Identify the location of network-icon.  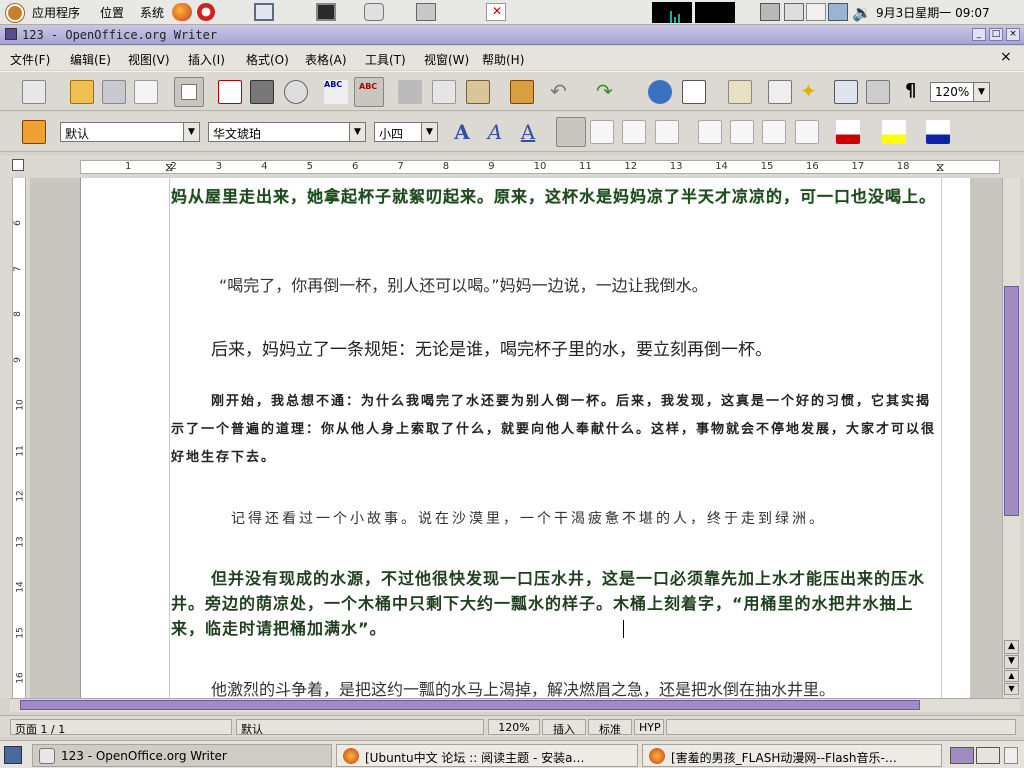
(770, 12).